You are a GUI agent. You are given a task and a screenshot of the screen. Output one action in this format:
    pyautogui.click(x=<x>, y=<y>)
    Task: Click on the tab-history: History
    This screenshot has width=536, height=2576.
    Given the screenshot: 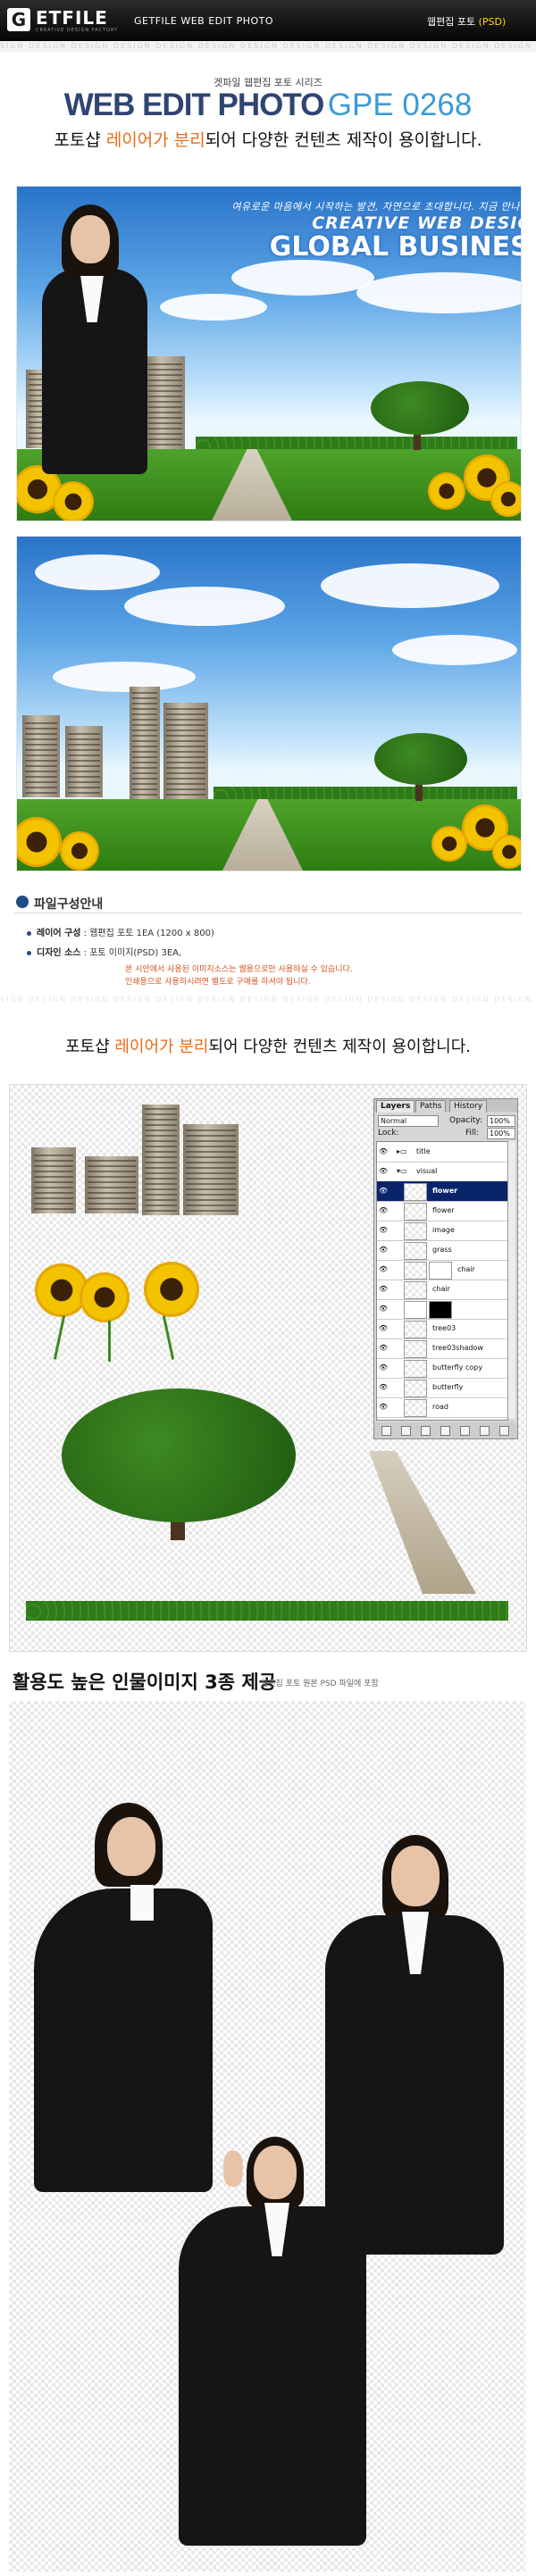 What is the action you would take?
    pyautogui.click(x=468, y=1106)
    